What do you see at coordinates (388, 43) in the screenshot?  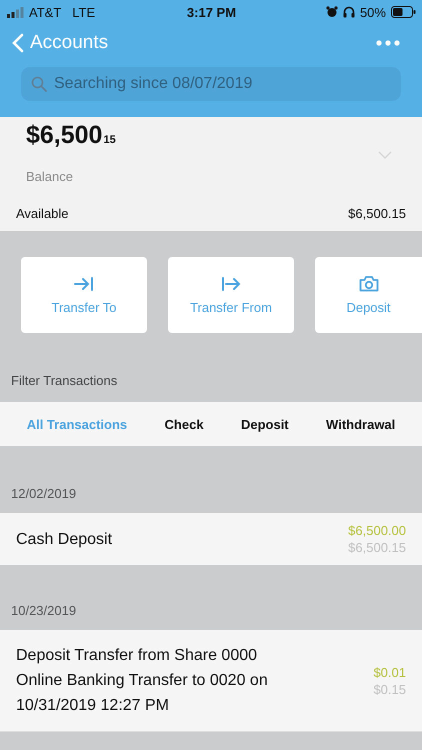 I see `more-icon` at bounding box center [388, 43].